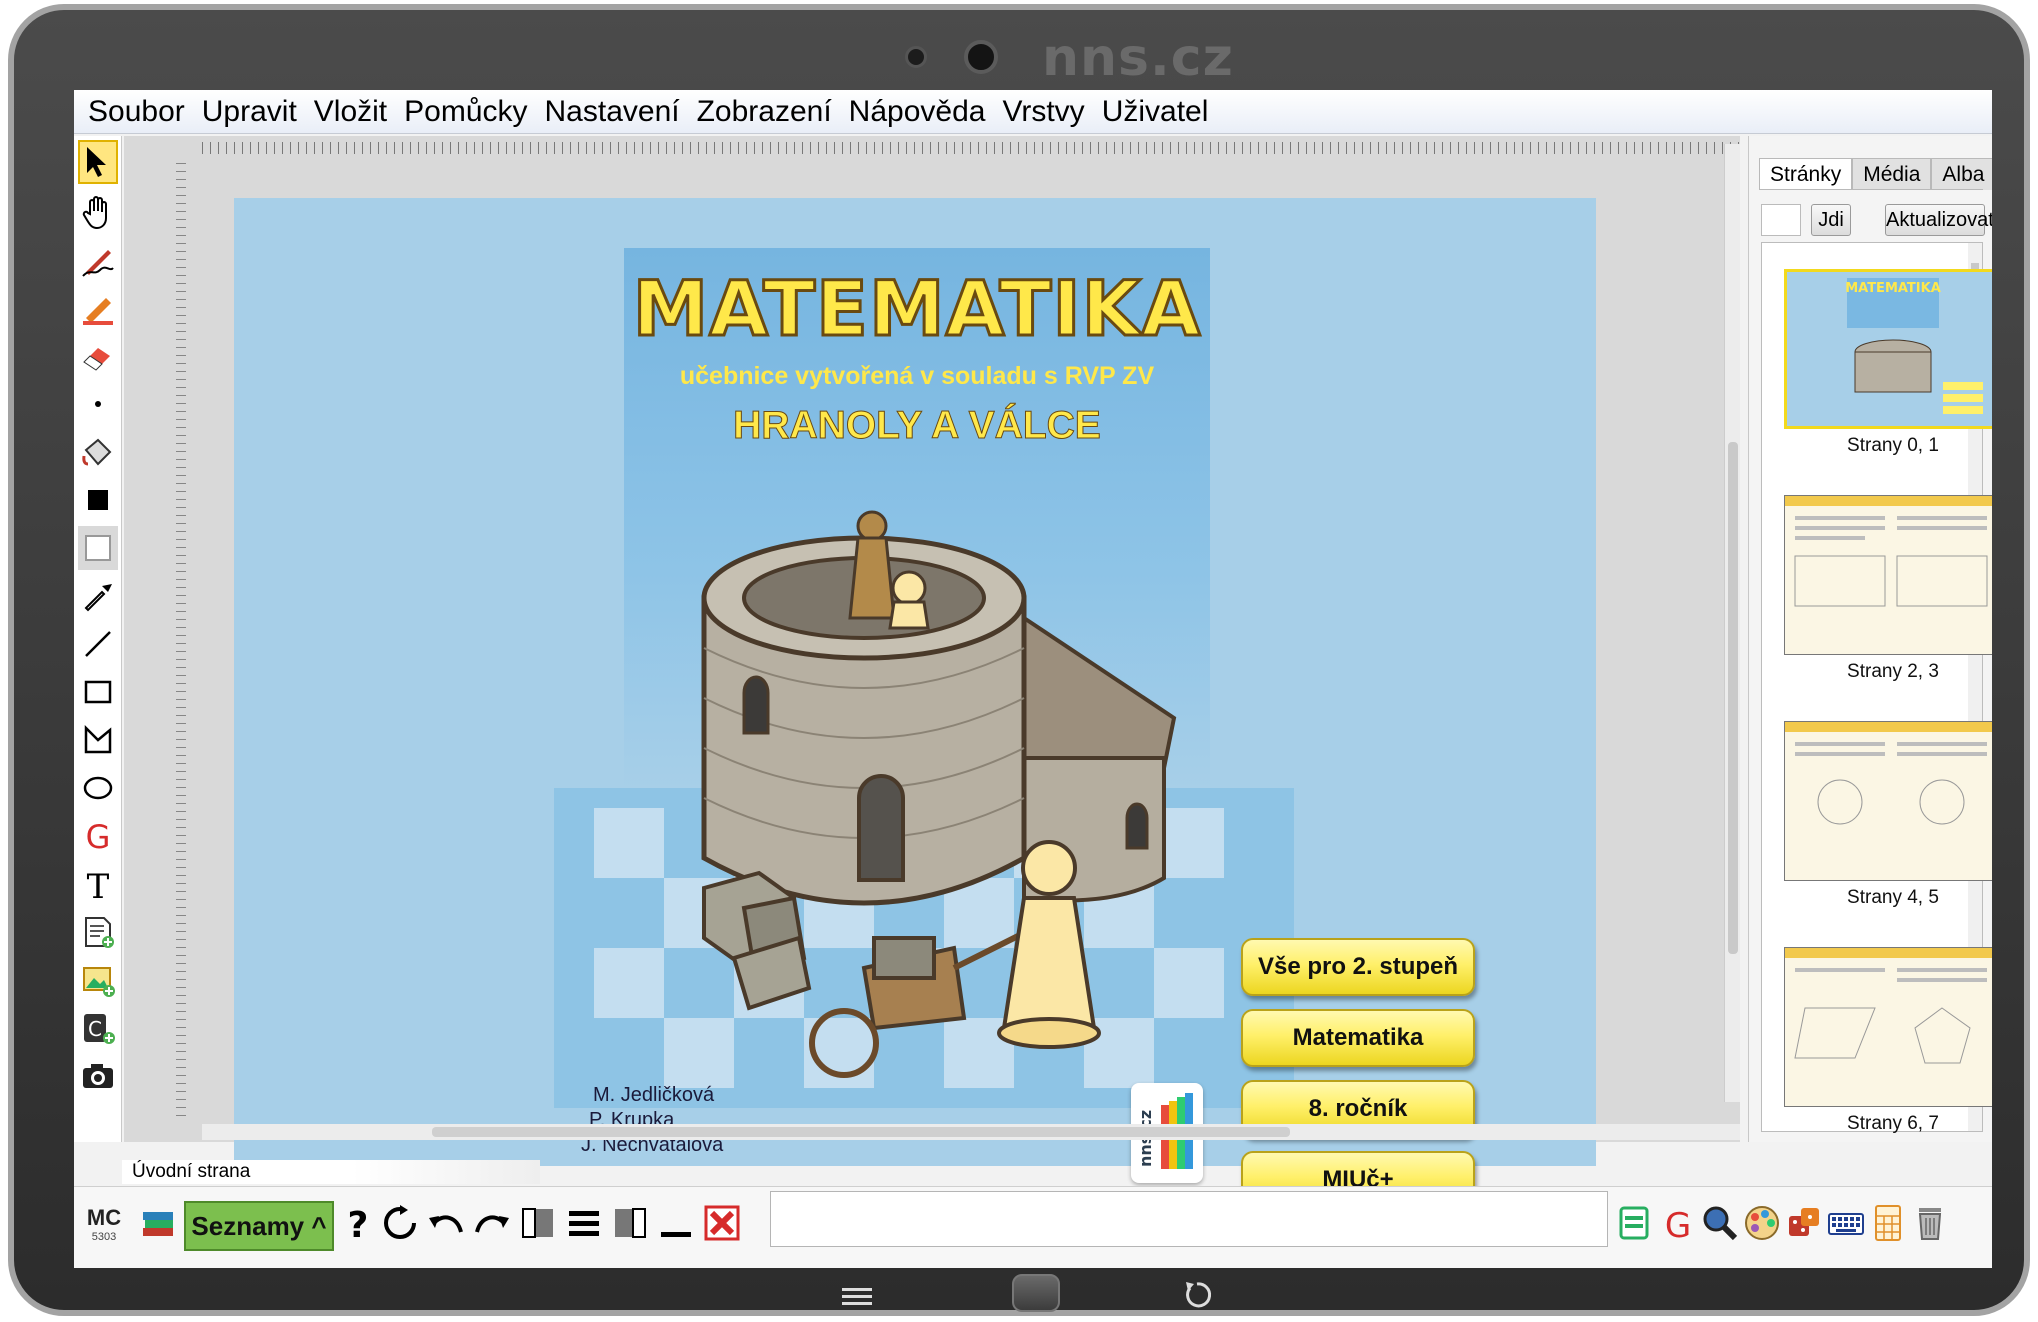 This screenshot has width=2038, height=1322. Describe the element at coordinates (1043, 112) in the screenshot. I see `menu-vrstvy: Vrstvy` at that location.